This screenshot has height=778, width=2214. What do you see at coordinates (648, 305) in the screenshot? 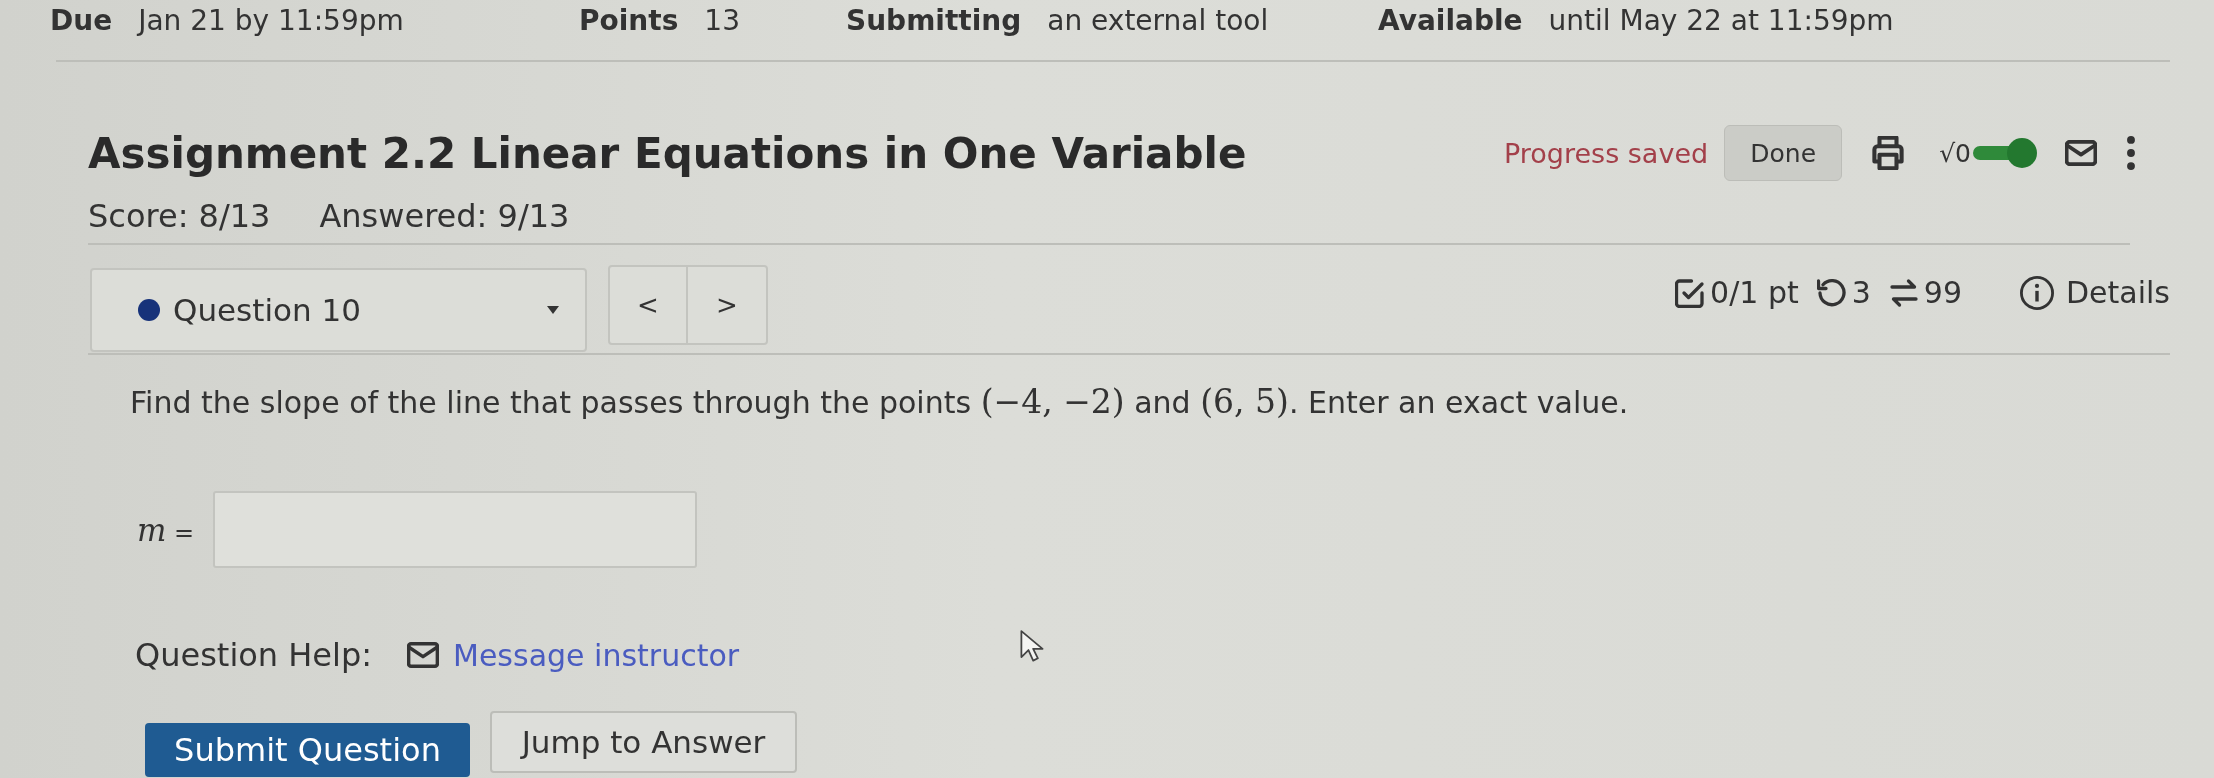
I see `previous-button: <` at bounding box center [648, 305].